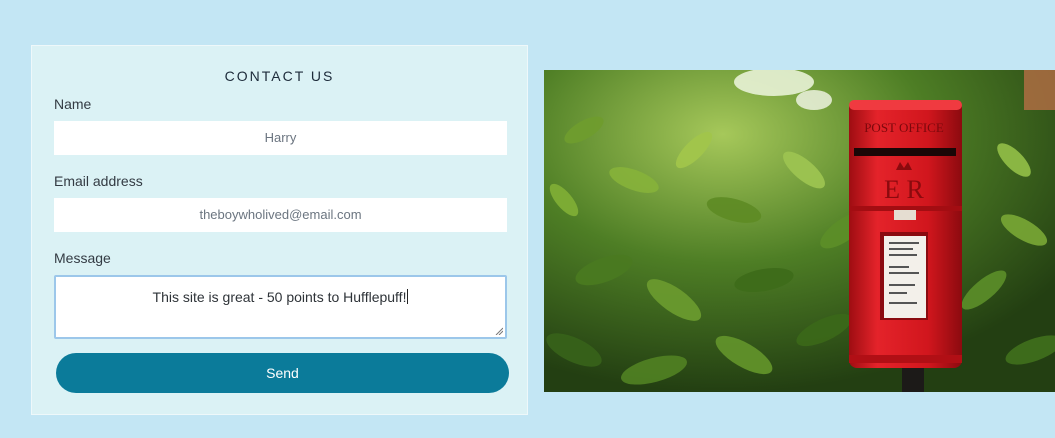 The image size is (1055, 438). Describe the element at coordinates (408, 296) in the screenshot. I see `text-caret` at that location.